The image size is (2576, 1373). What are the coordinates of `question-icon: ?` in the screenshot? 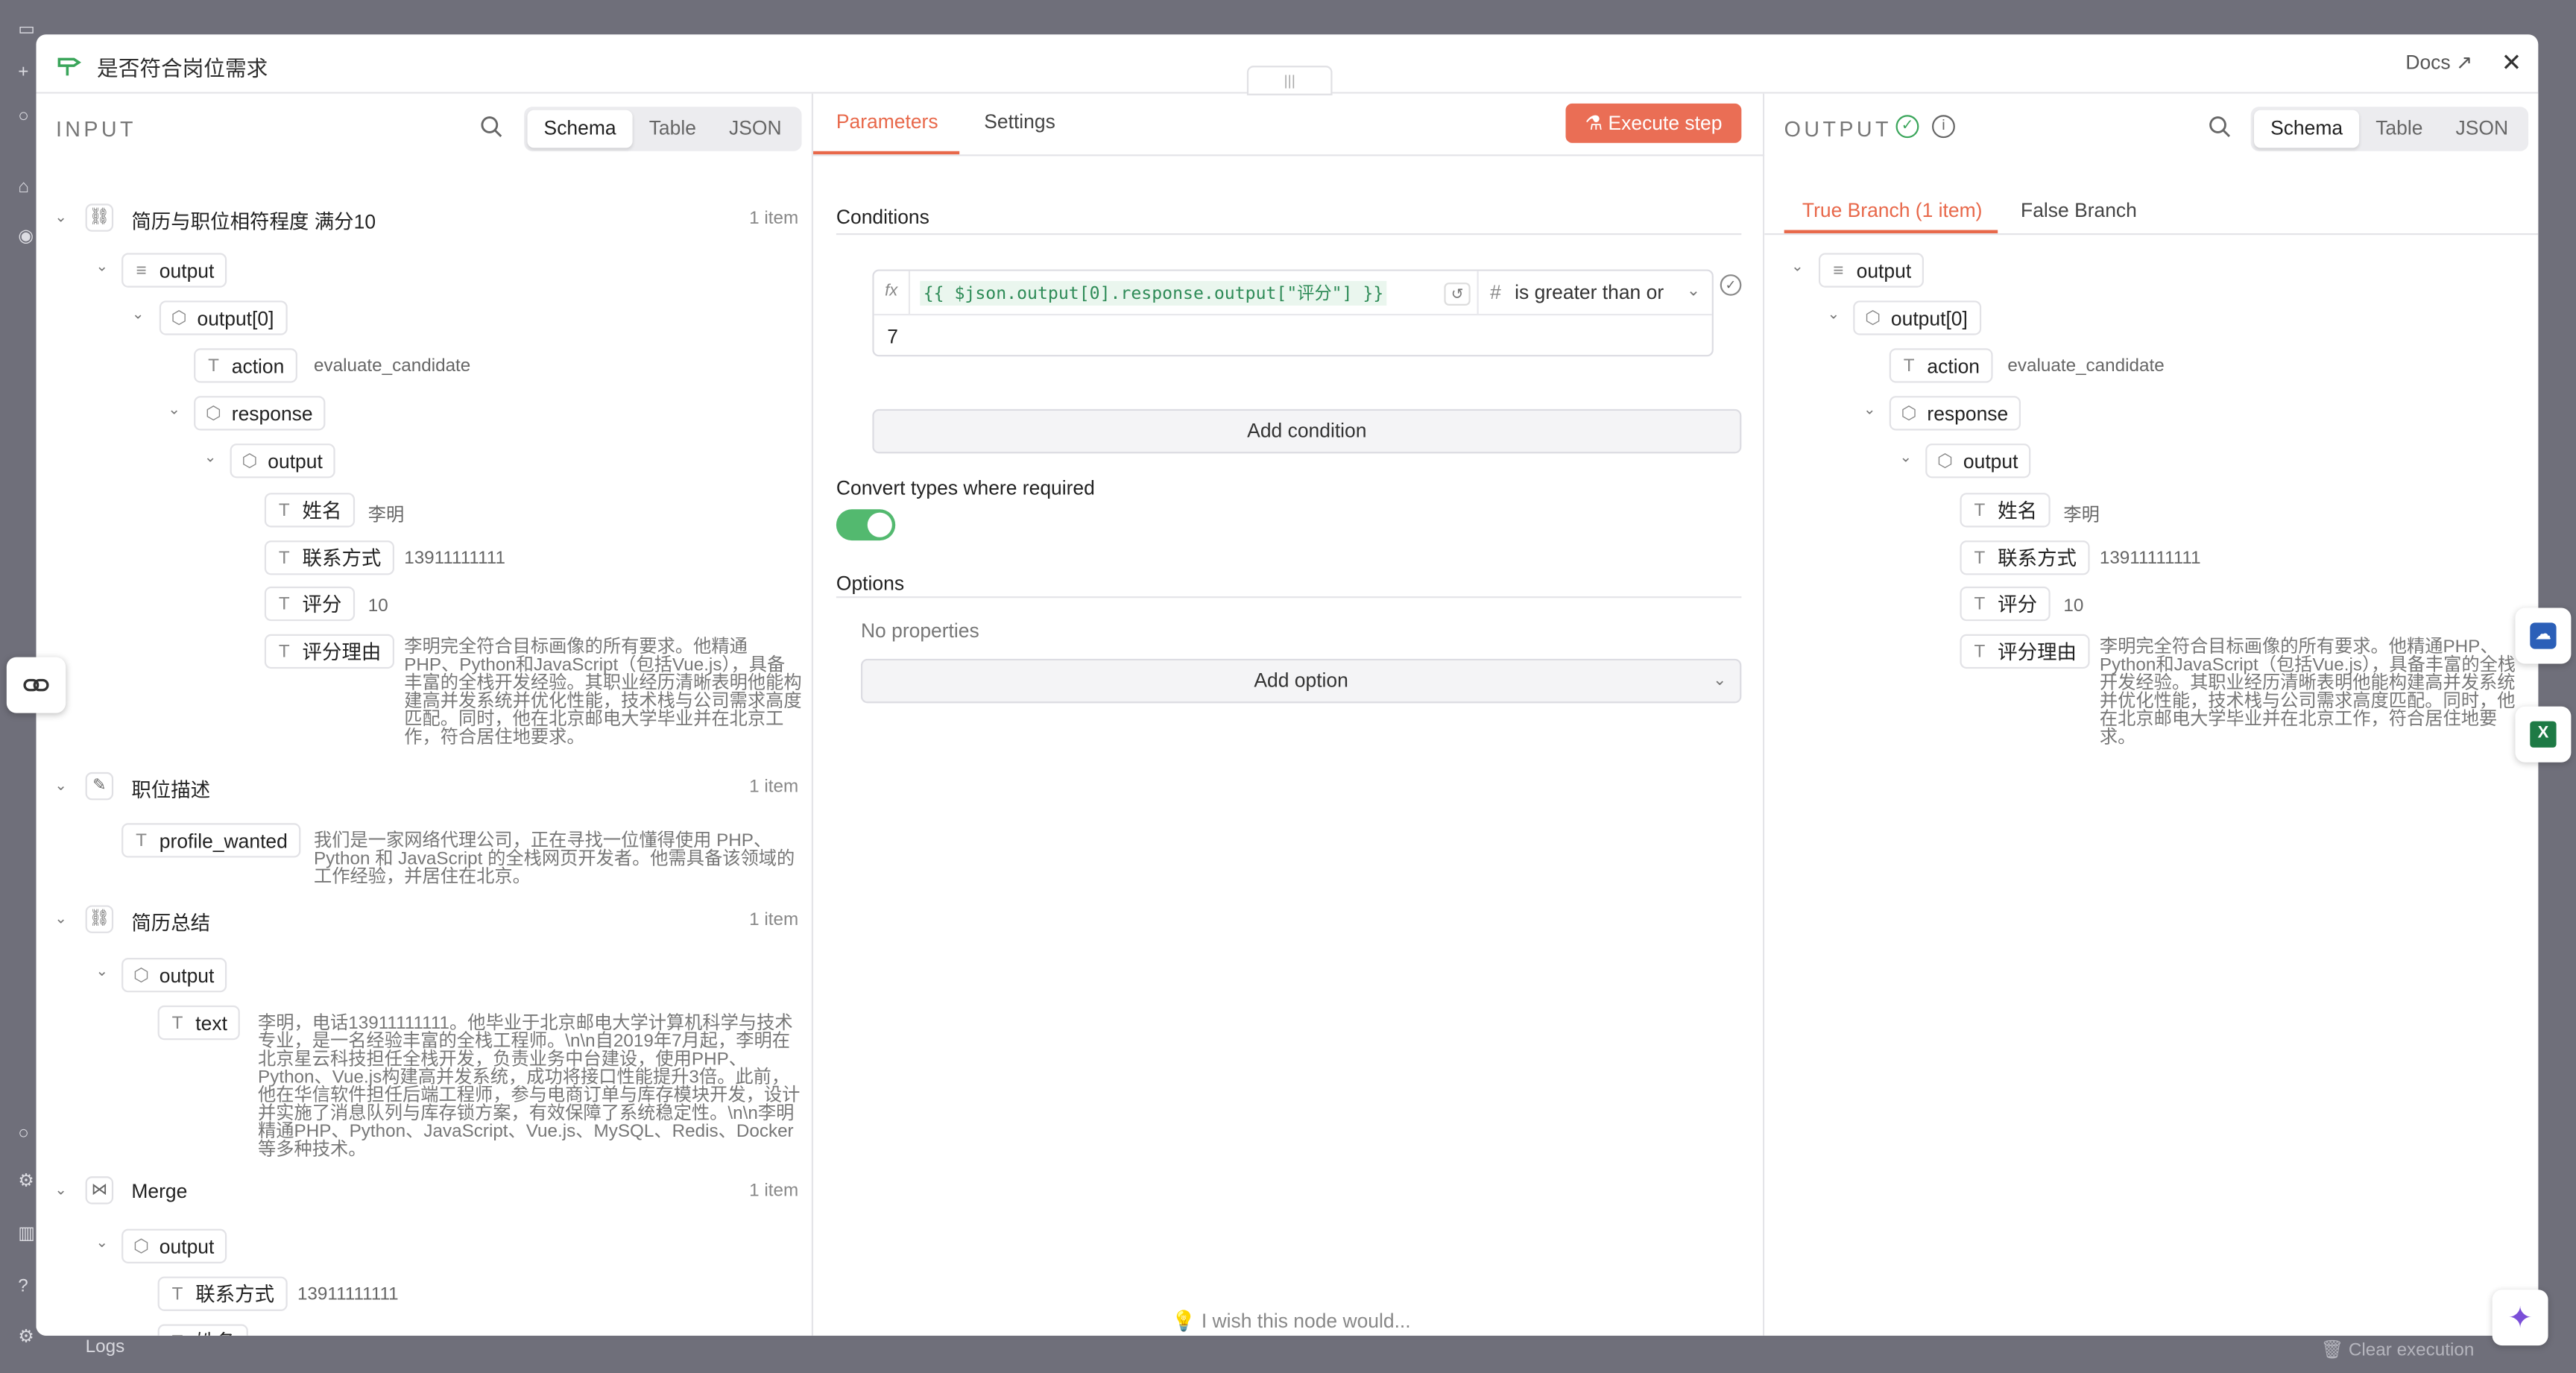 It's located at (27, 1286).